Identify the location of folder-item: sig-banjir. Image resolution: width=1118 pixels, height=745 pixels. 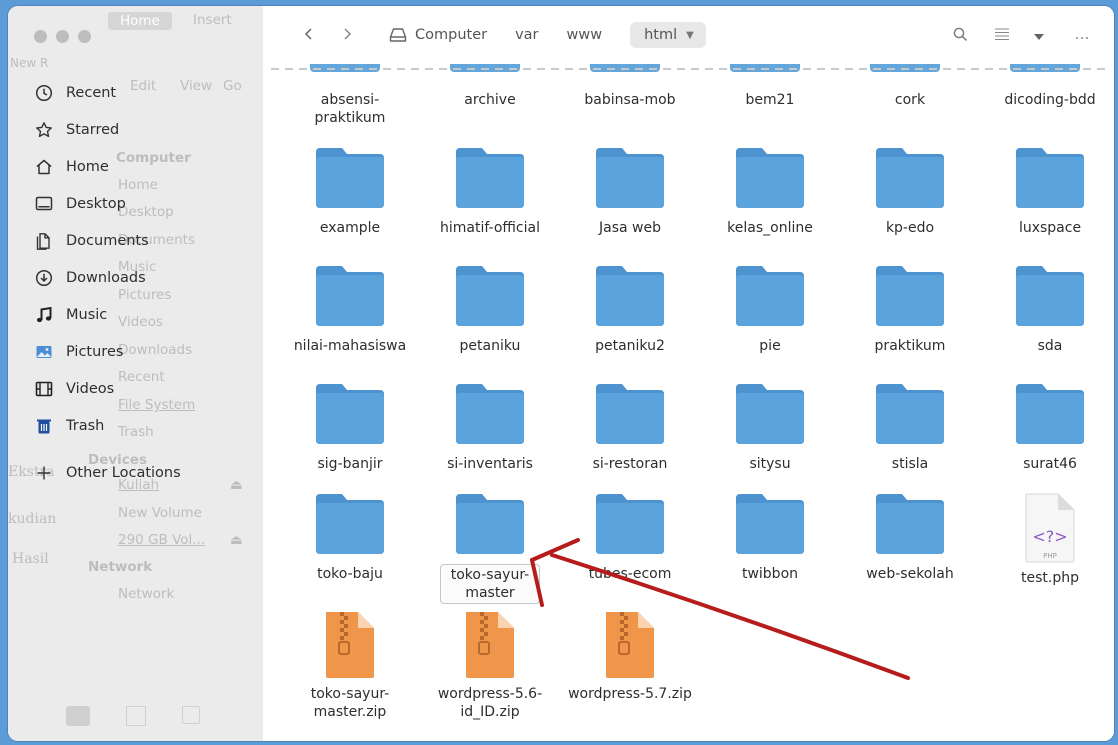
(350, 428).